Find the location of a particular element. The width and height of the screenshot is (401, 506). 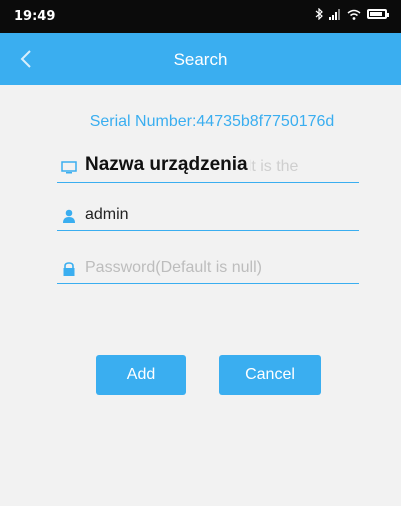

add-button: Add is located at coordinates (141, 375).